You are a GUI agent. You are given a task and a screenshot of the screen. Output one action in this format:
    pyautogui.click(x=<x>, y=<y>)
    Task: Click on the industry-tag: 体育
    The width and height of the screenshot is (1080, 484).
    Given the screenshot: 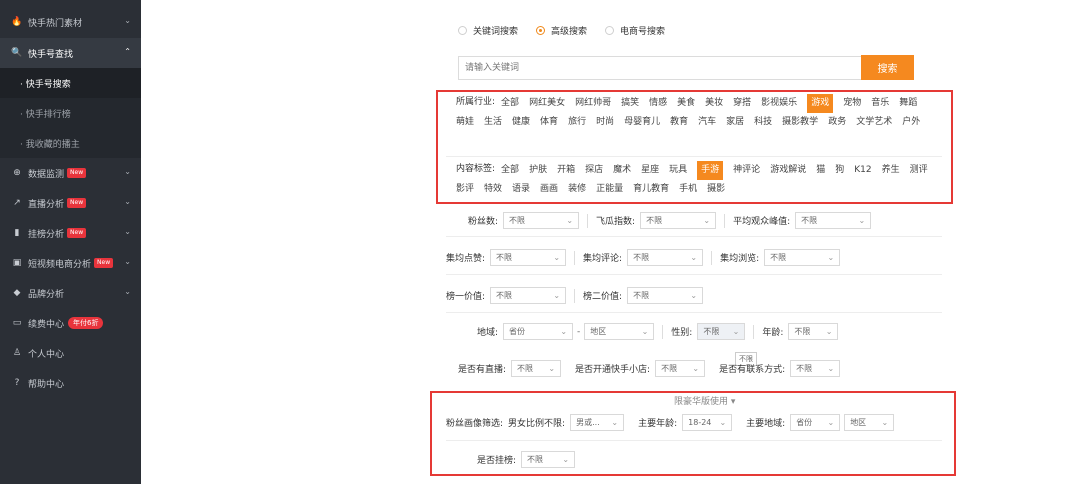 What is the action you would take?
    pyautogui.click(x=549, y=122)
    